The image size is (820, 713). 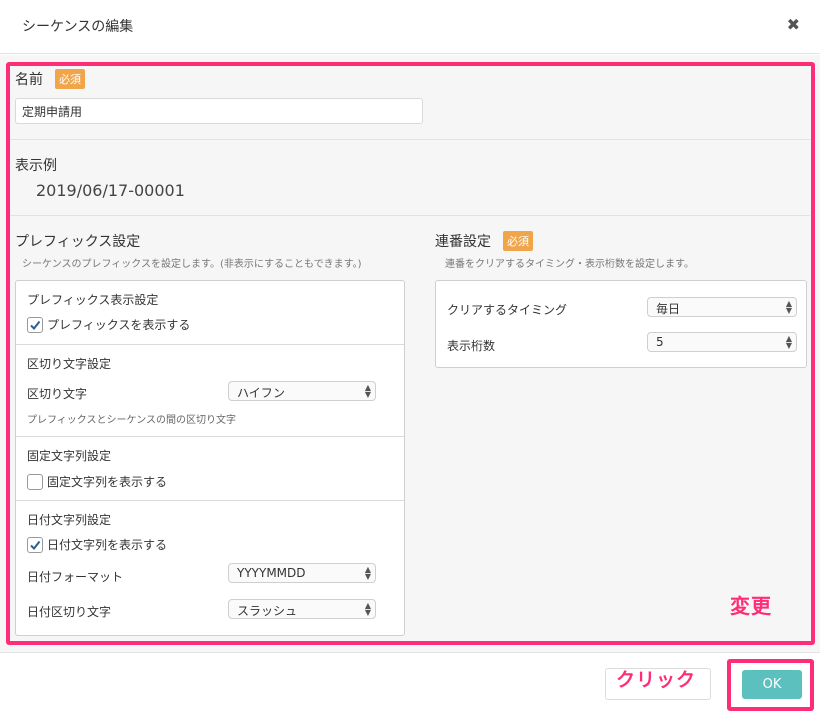 I want to click on serial-settings-title-row: 連番設定 必須, so click(x=484, y=241).